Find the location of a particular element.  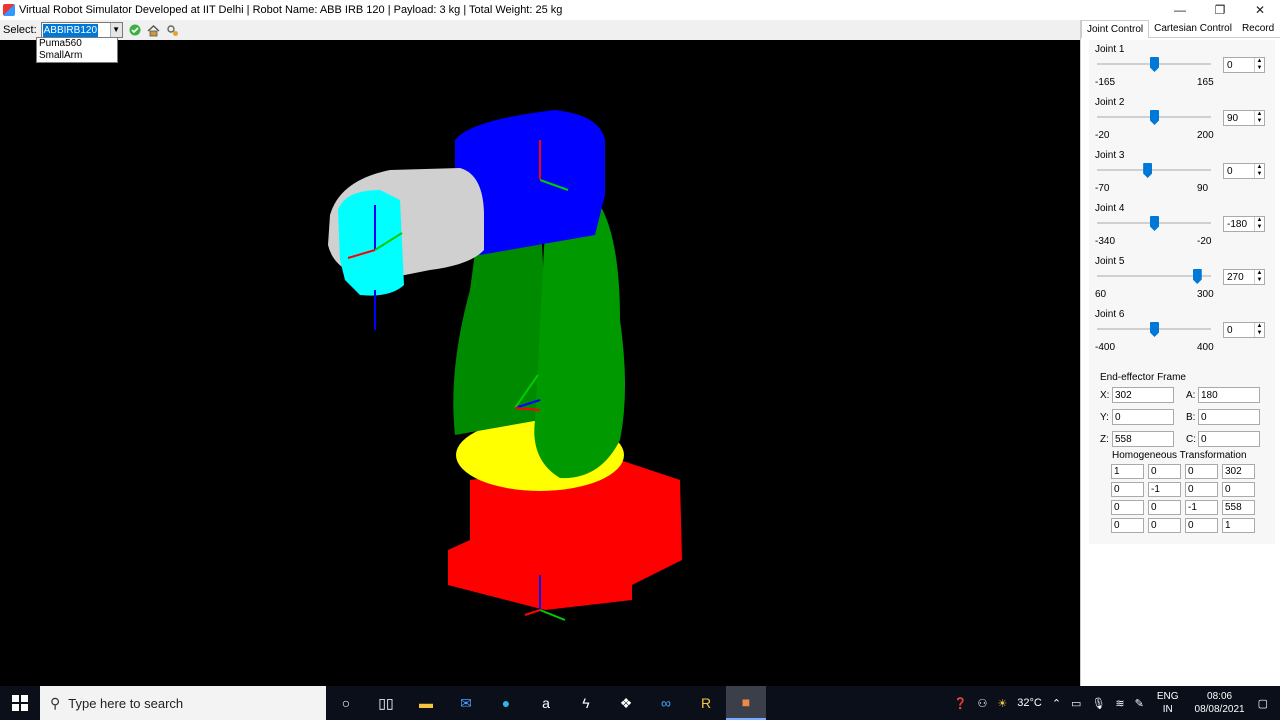

r-app-icon: R is located at coordinates (706, 703).